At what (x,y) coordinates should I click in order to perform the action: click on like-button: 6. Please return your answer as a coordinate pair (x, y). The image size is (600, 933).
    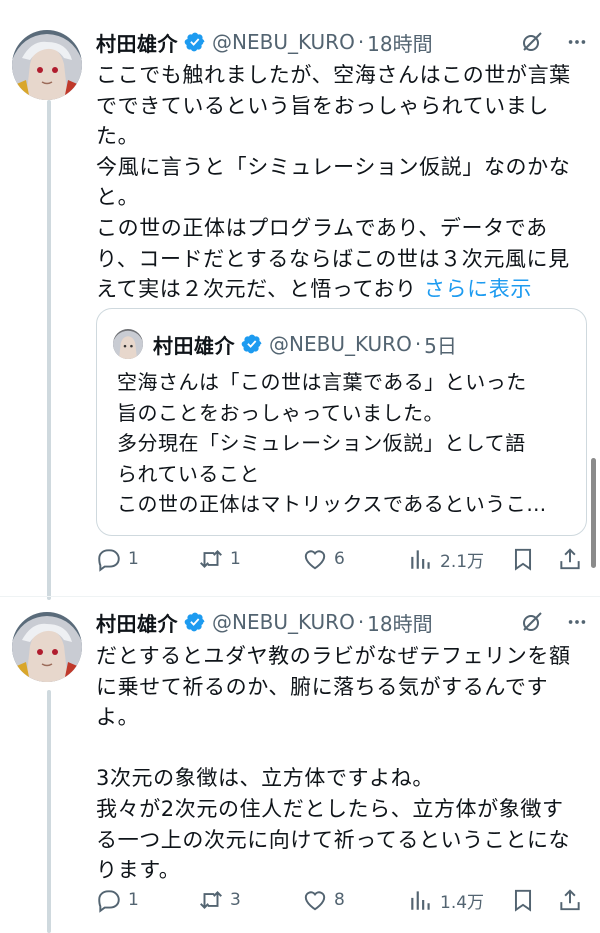
    Looking at the image, I should click on (323, 559).